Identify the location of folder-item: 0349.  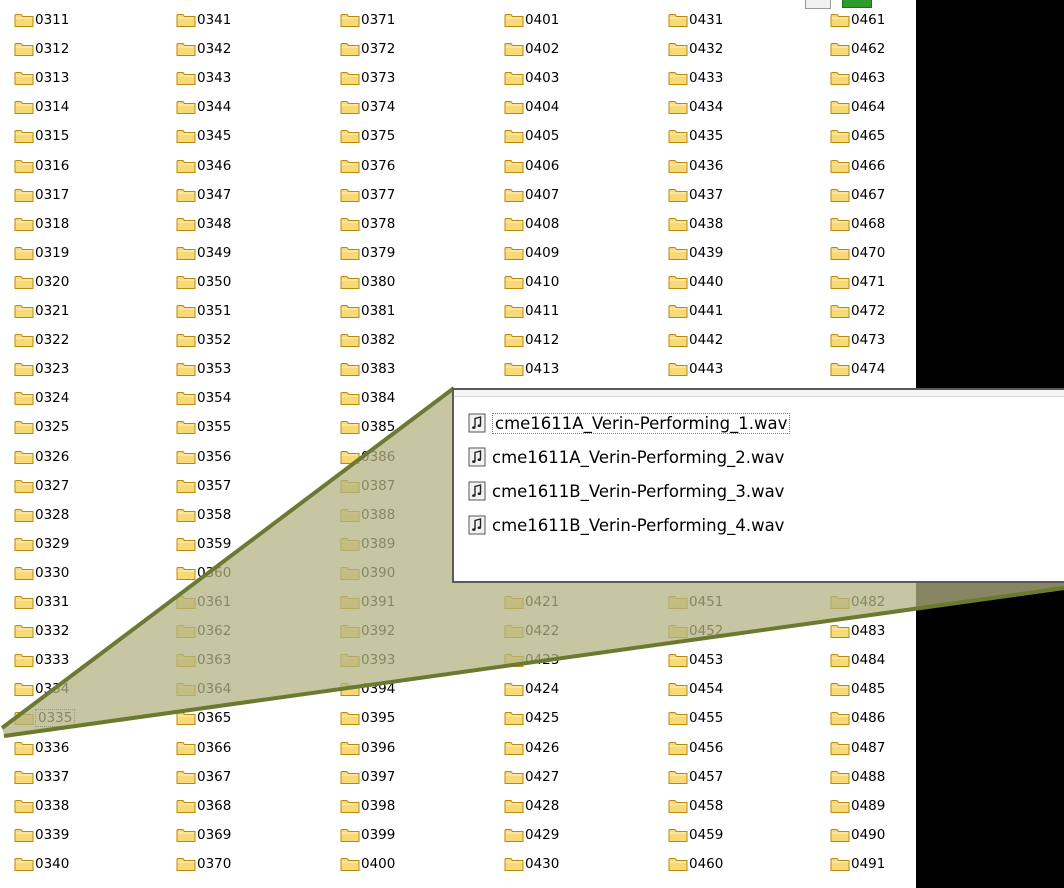
(203, 253).